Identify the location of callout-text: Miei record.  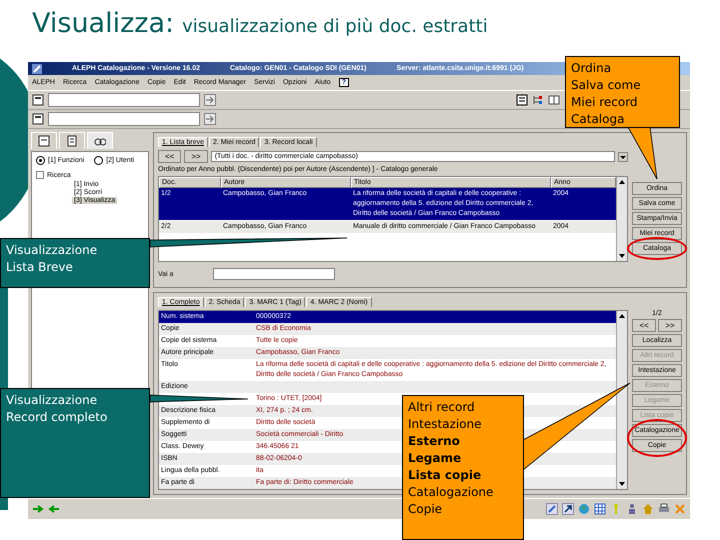
(605, 102).